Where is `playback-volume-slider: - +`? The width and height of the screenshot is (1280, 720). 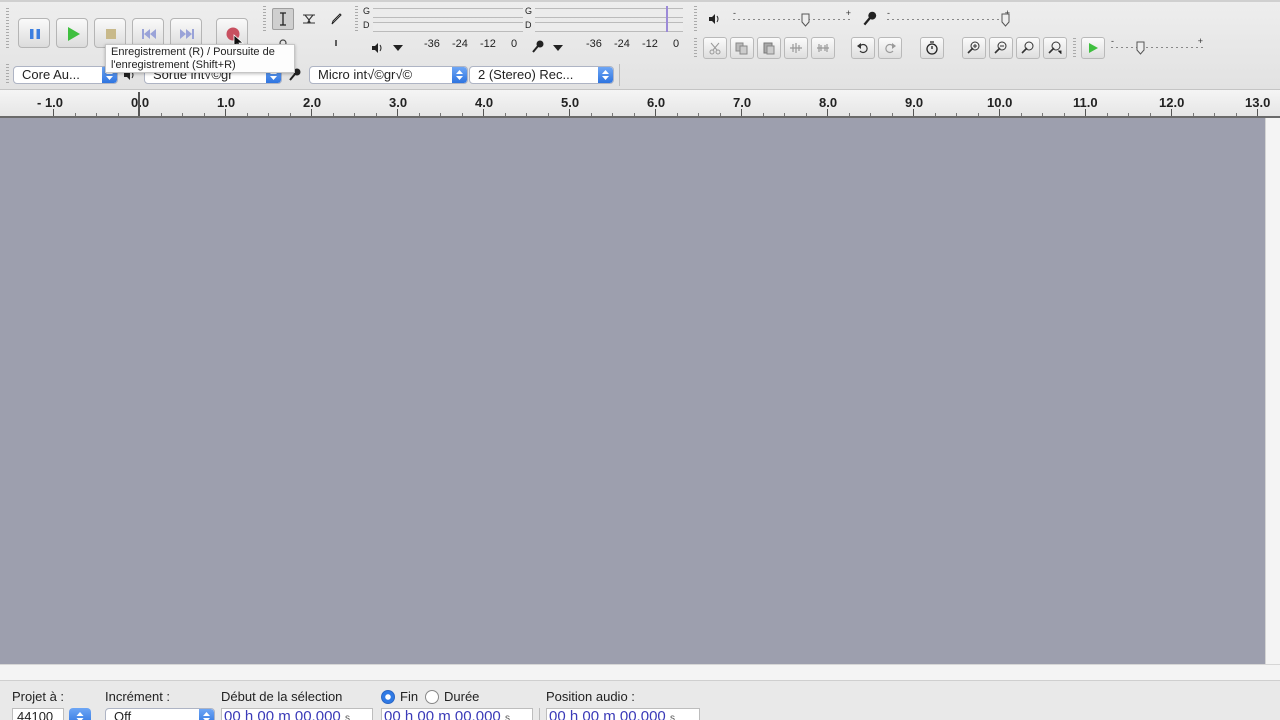 playback-volume-slider: - + is located at coordinates (792, 18).